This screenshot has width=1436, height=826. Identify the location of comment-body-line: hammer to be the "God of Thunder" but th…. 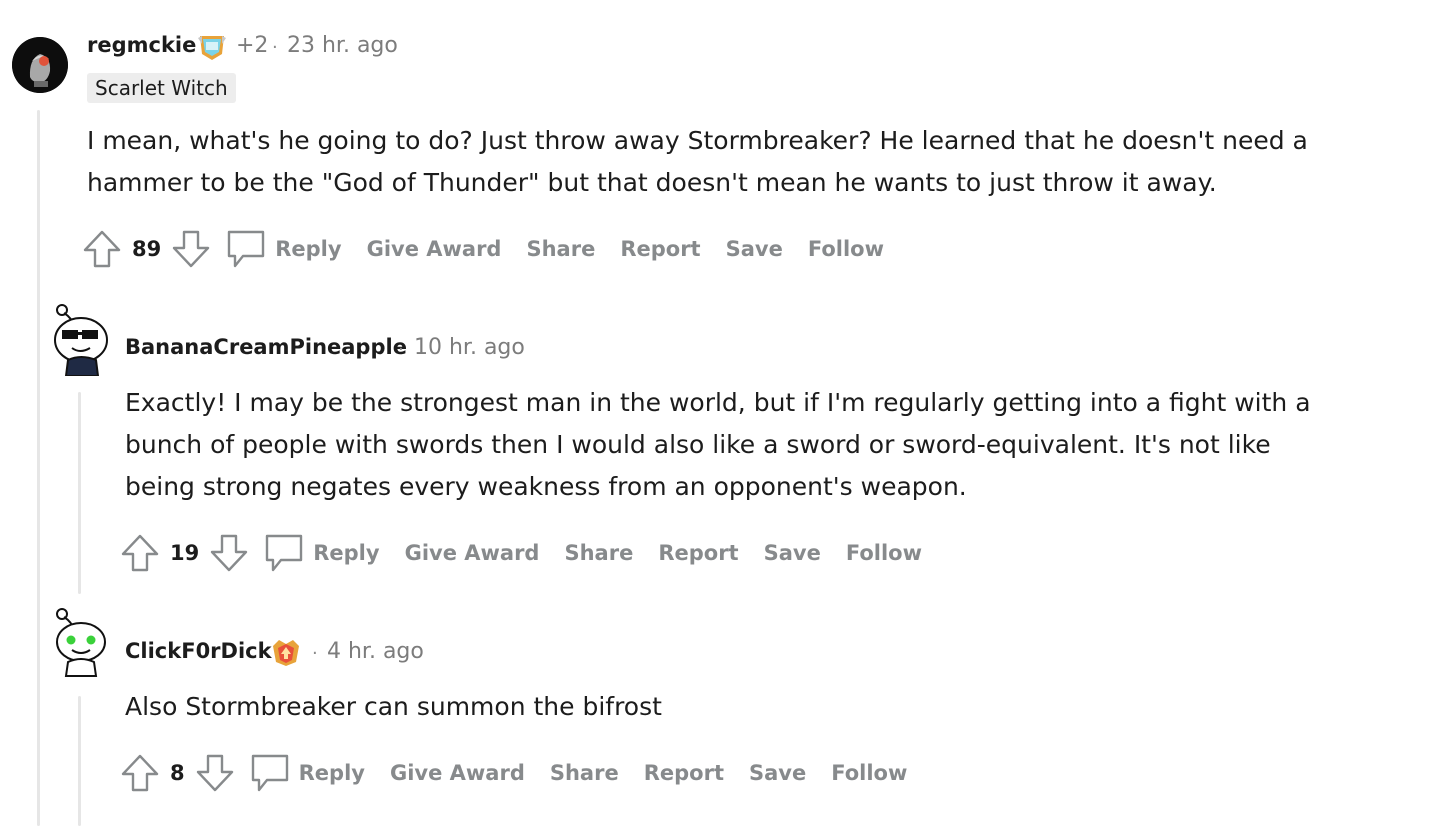
(652, 182).